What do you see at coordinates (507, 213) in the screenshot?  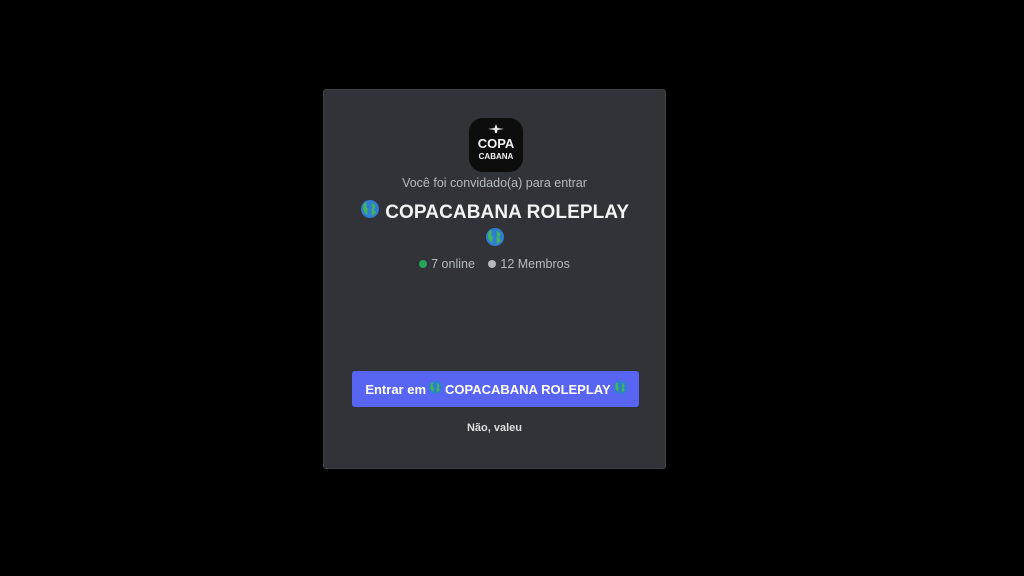 I see `server-name-text: COPACABANA ROLEPLAY` at bounding box center [507, 213].